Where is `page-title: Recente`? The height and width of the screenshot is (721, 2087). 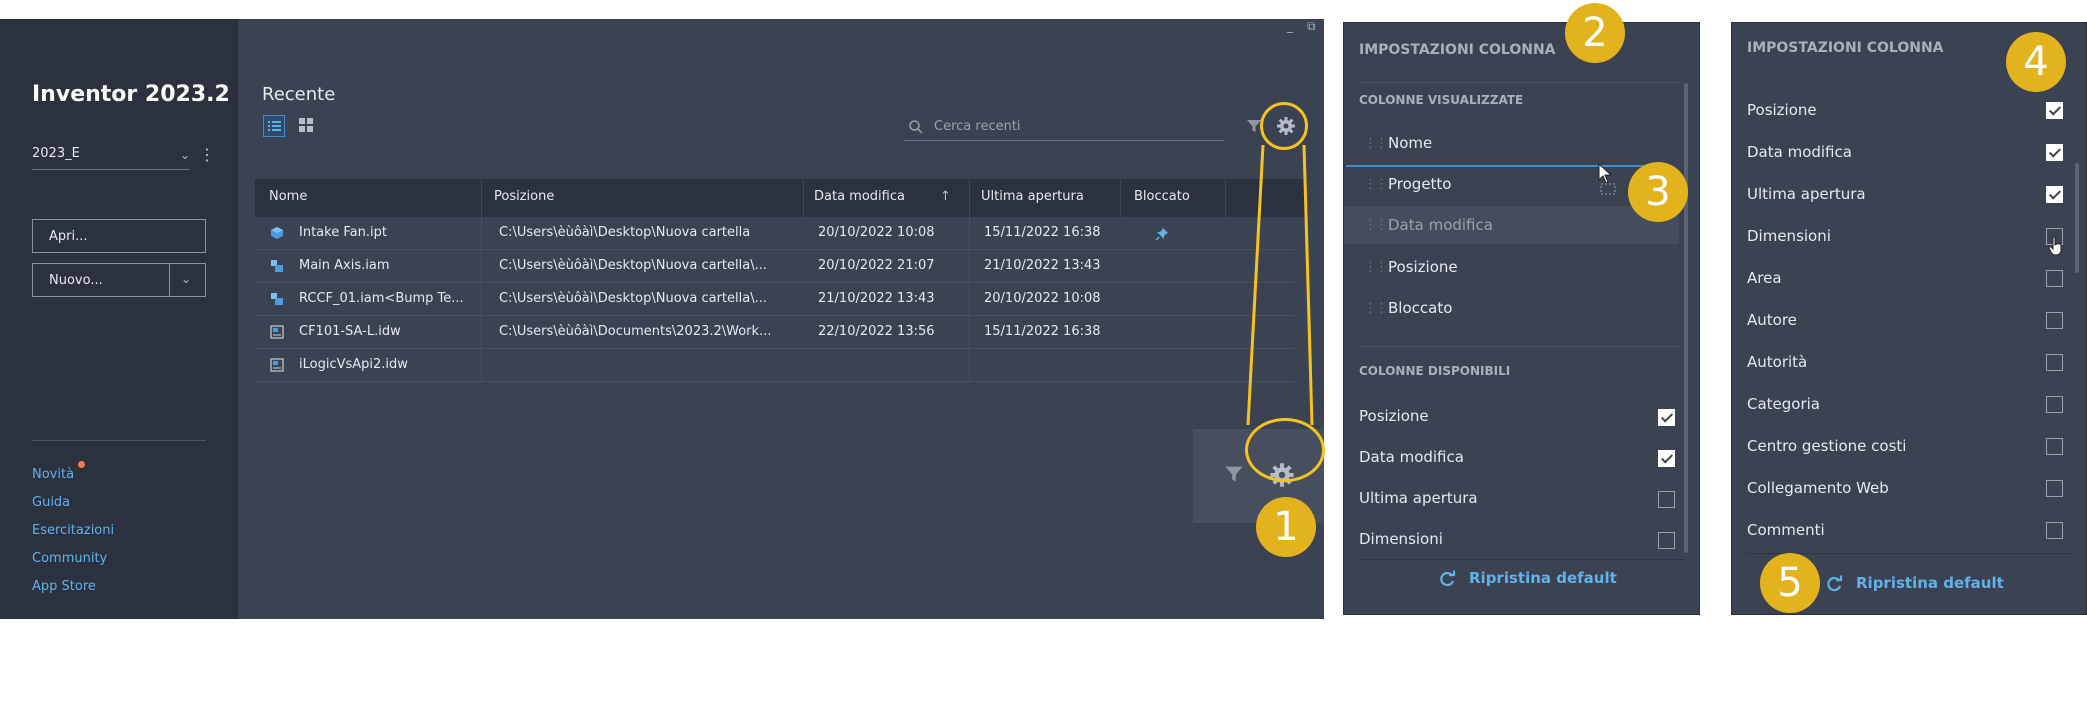
page-title: Recente is located at coordinates (299, 94).